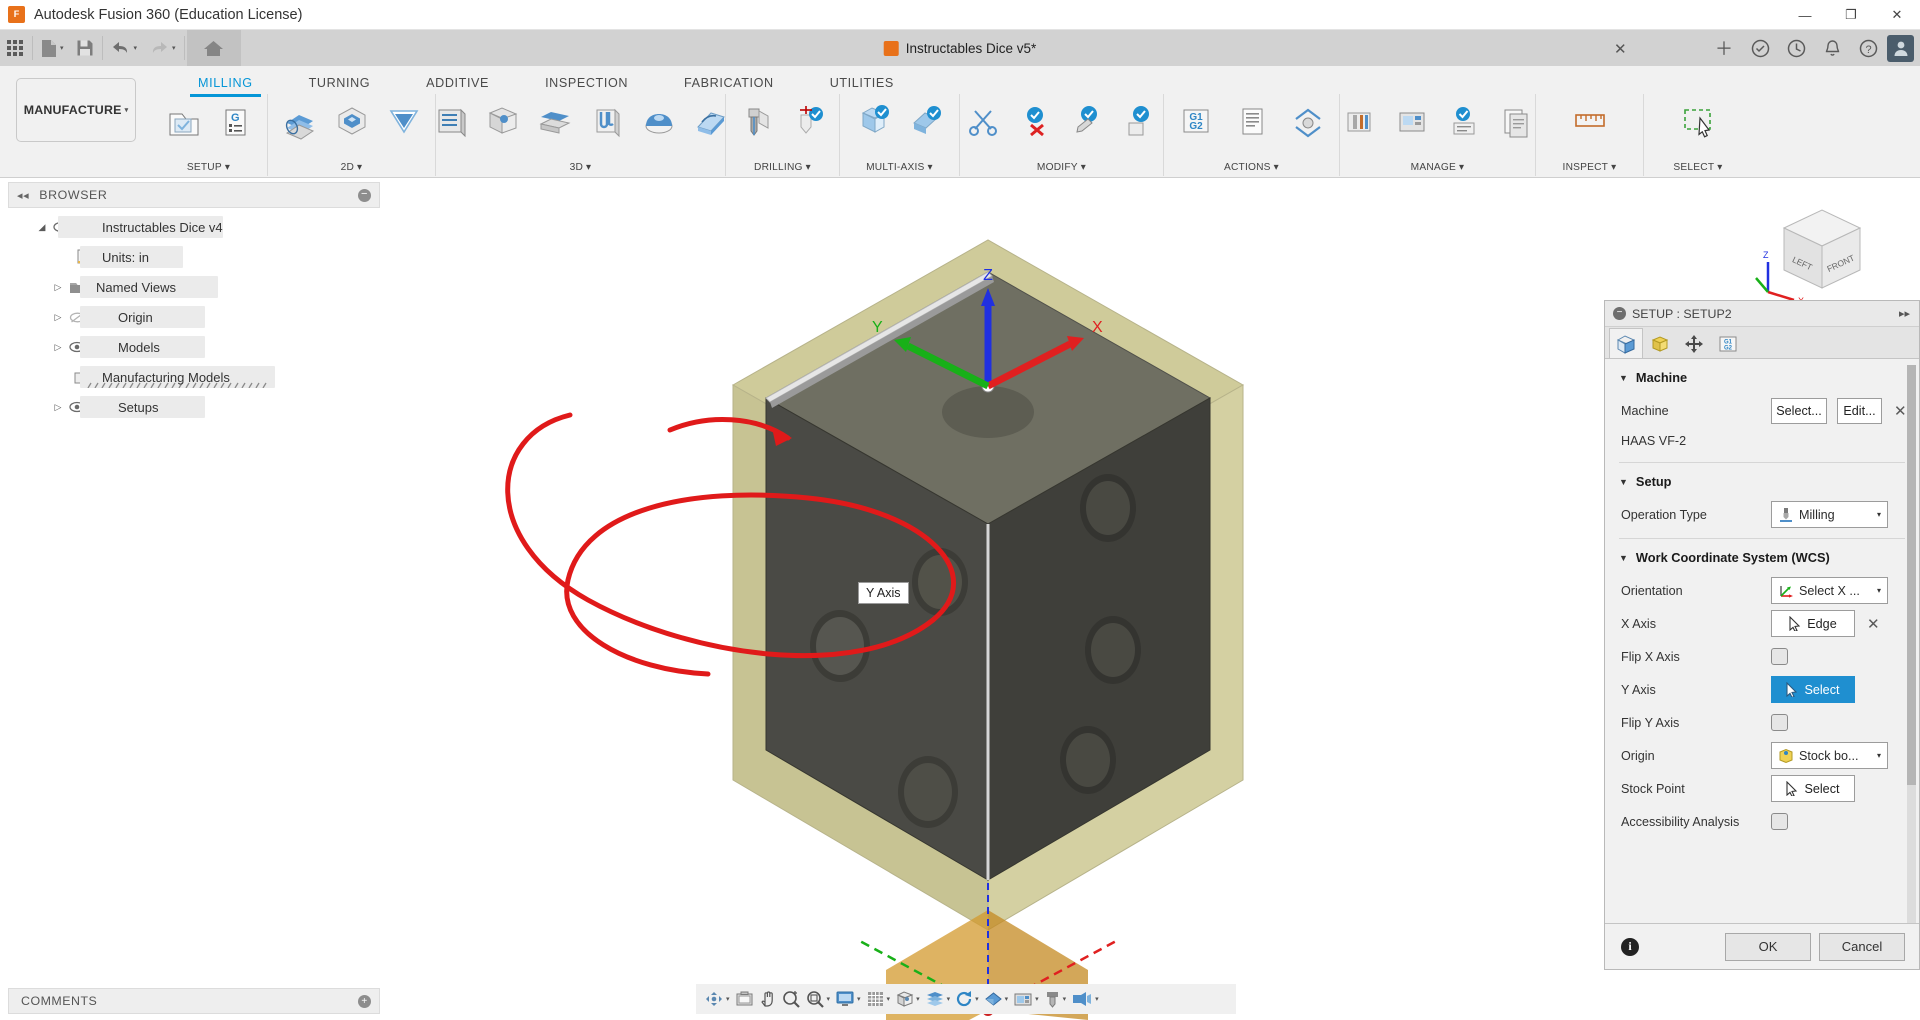 The image size is (1920, 1020). I want to click on x-axis-select-button: Edge, so click(1813, 623).